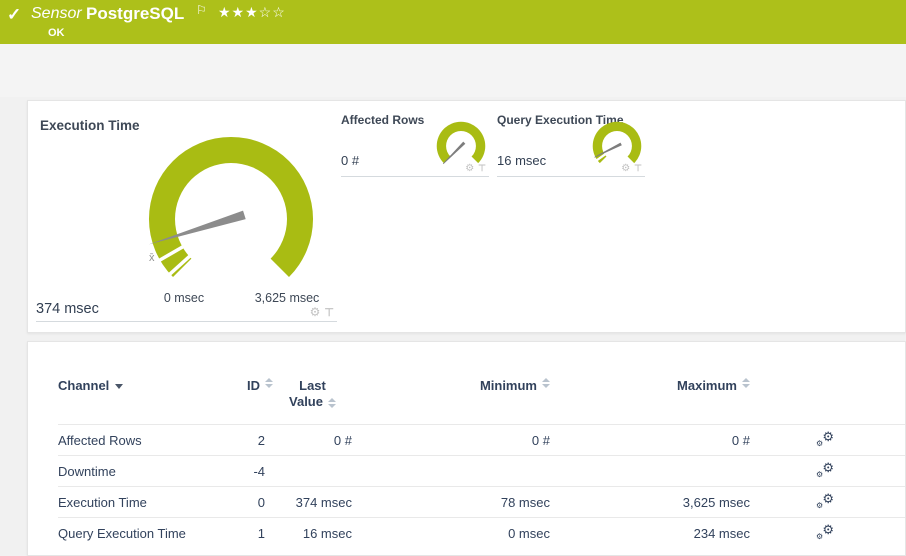 The width and height of the screenshot is (906, 556). Describe the element at coordinates (481, 401) in the screenshot. I see `table-header-row: Channel ID Last Value Minimum Maximum` at that location.